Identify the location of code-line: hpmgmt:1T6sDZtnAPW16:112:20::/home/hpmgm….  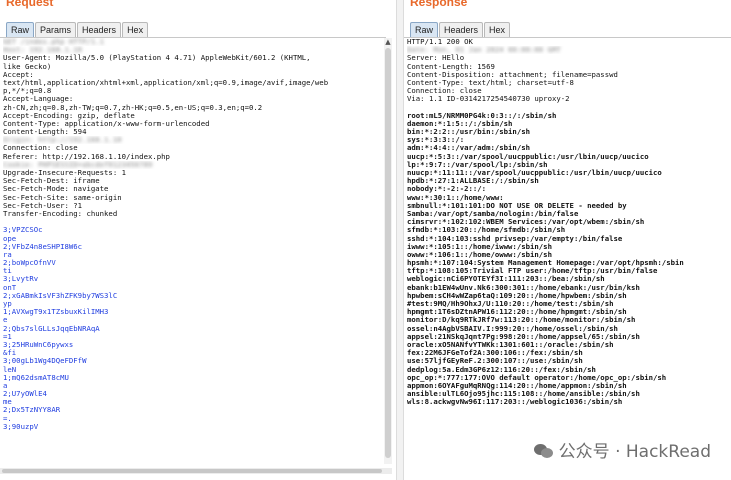
(517, 312).